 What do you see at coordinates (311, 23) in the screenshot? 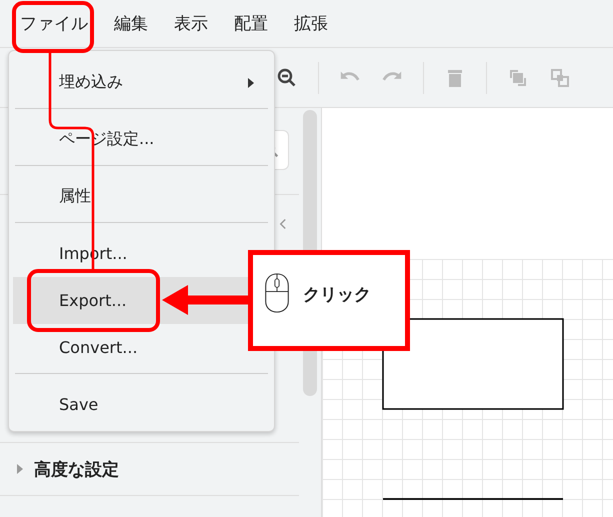
I see `menu-item: 拡張` at bounding box center [311, 23].